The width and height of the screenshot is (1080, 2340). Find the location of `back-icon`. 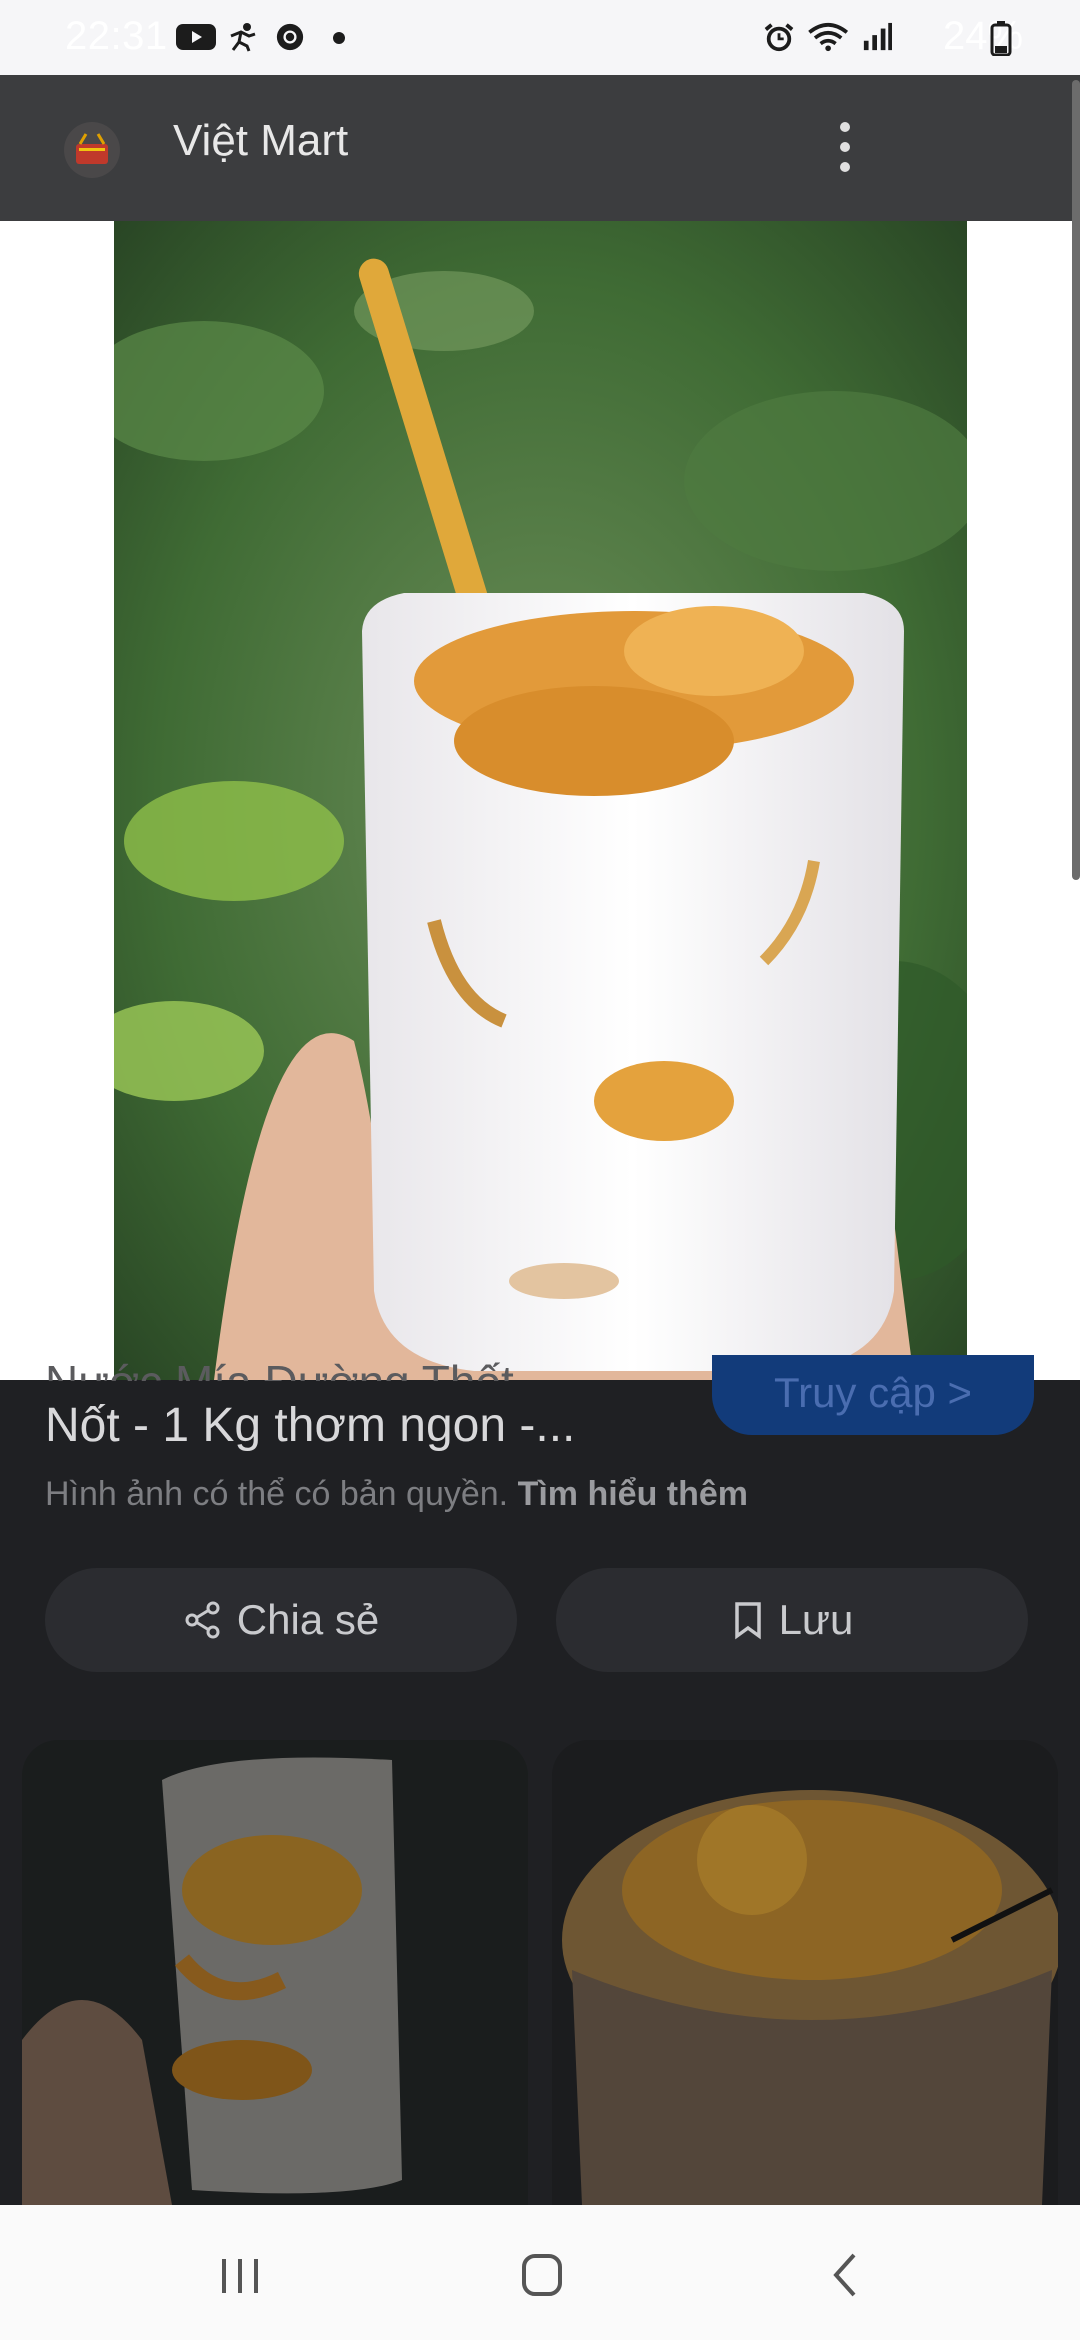

back-icon is located at coordinates (846, 2275).